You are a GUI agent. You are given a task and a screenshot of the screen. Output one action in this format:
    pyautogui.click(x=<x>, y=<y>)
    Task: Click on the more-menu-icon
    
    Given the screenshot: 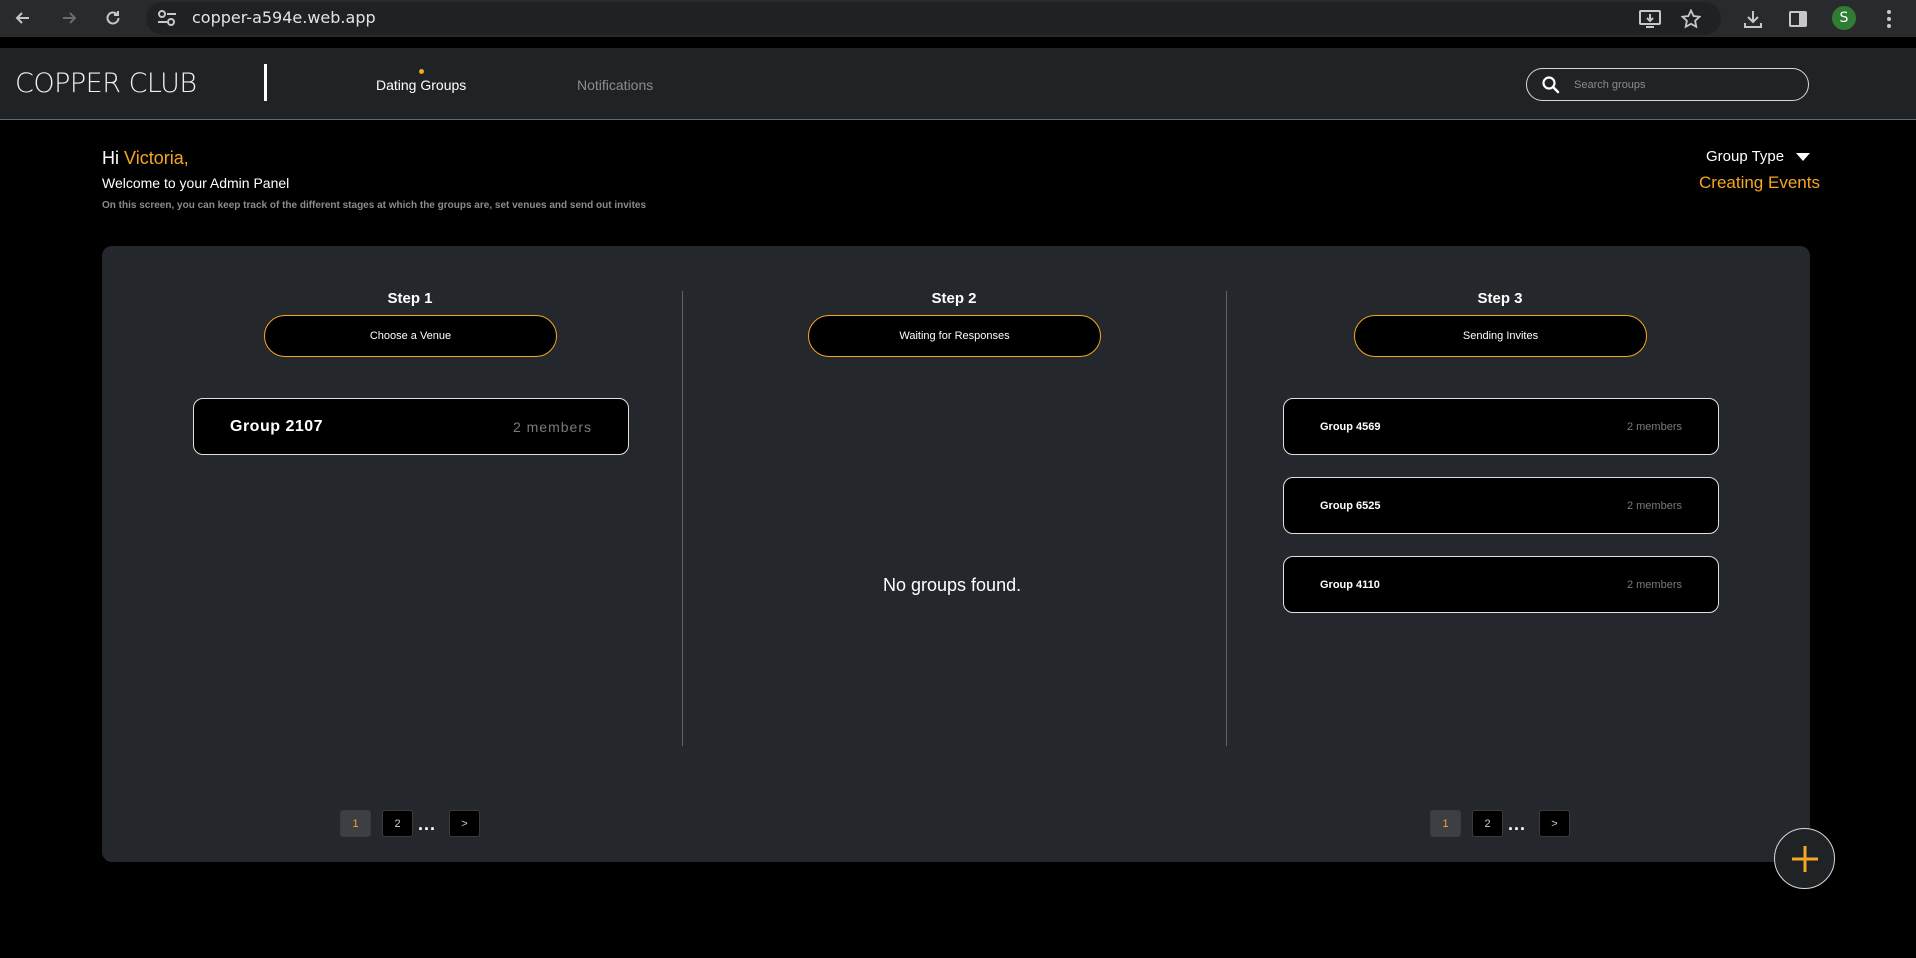 What is the action you would take?
    pyautogui.click(x=1889, y=19)
    